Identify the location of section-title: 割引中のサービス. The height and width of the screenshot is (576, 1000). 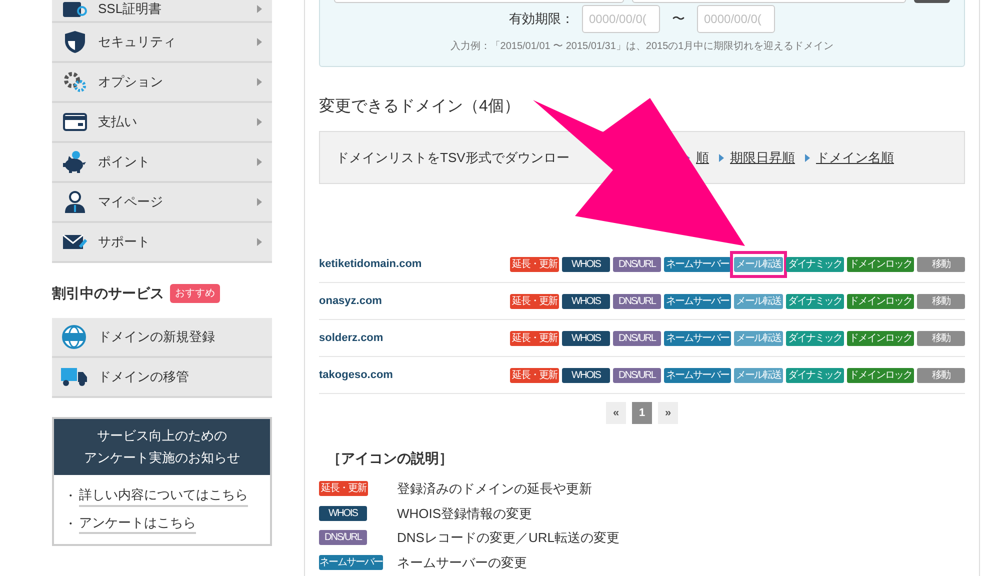
(108, 293).